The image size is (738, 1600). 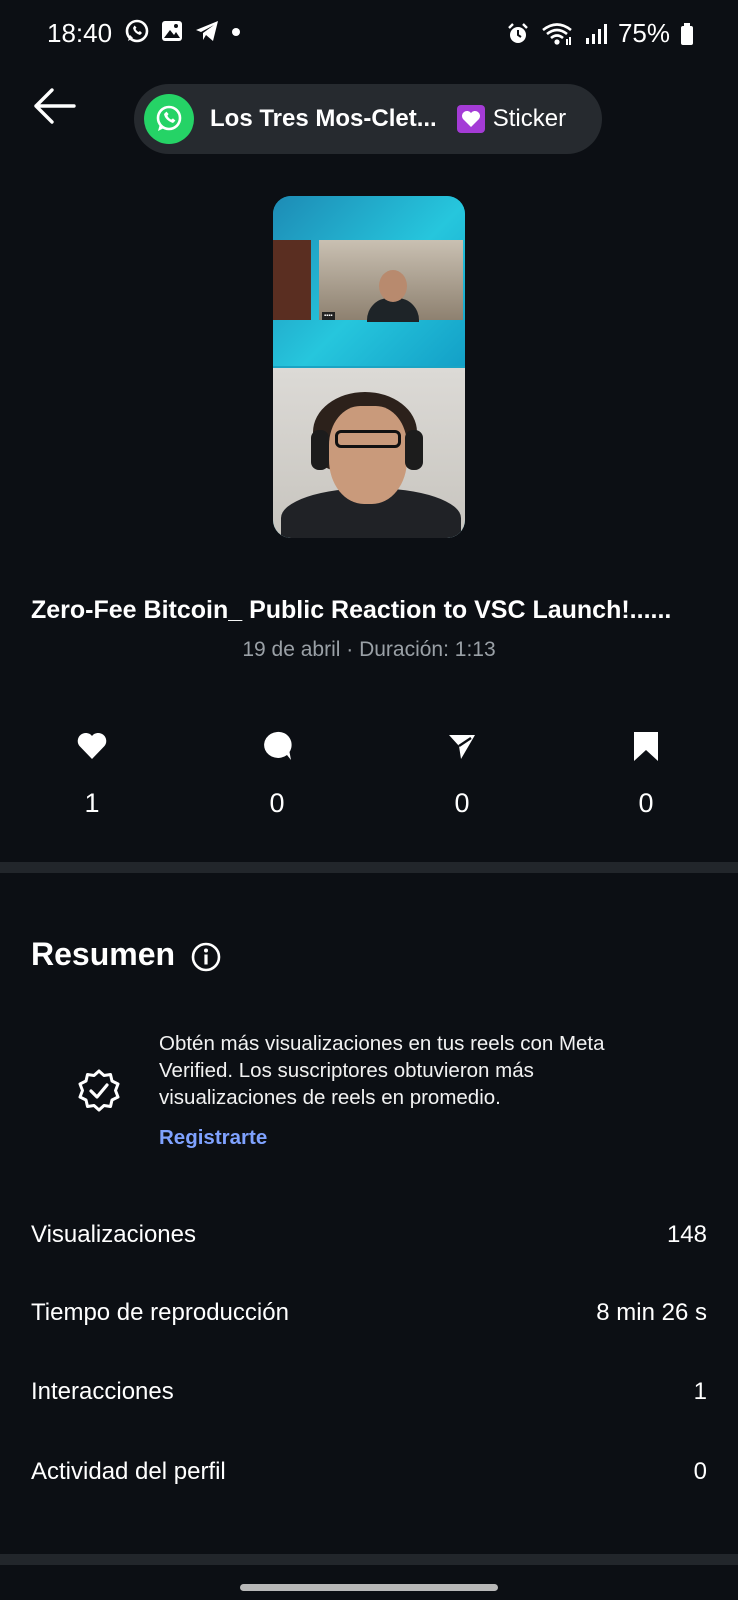 What do you see at coordinates (470, 119) in the screenshot?
I see `heart-emoji-icon` at bounding box center [470, 119].